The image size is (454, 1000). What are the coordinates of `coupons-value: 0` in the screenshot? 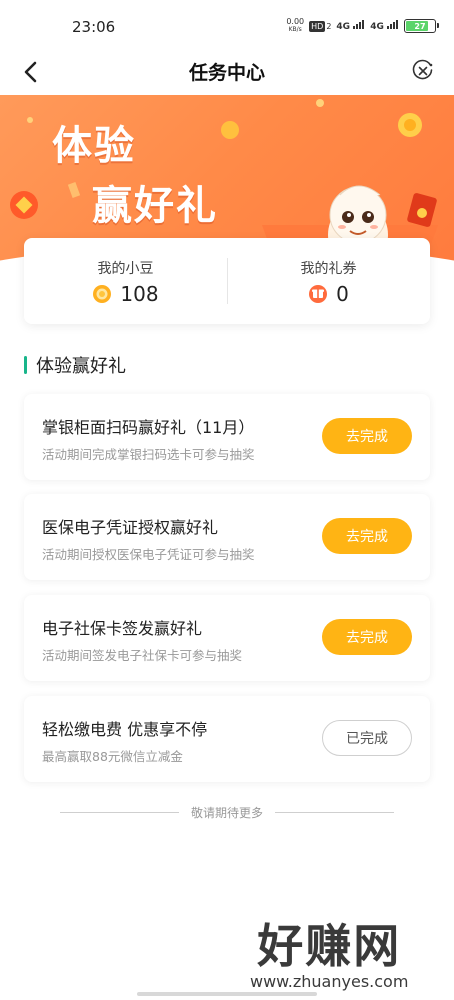 It's located at (342, 294).